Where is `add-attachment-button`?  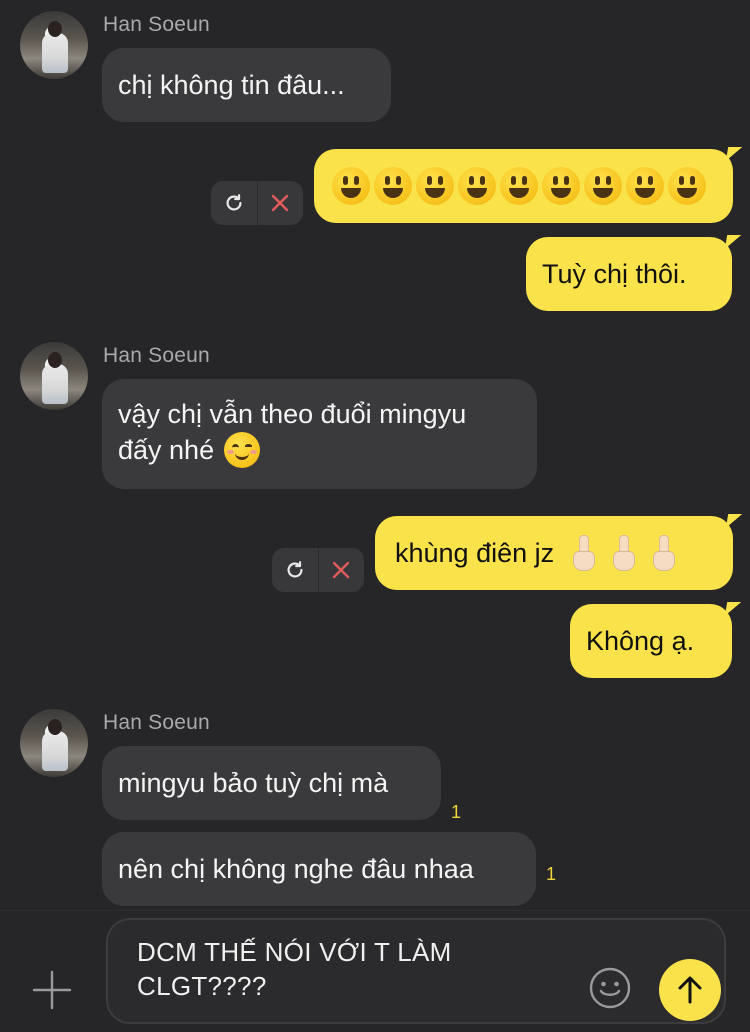
add-attachment-button is located at coordinates (52, 990).